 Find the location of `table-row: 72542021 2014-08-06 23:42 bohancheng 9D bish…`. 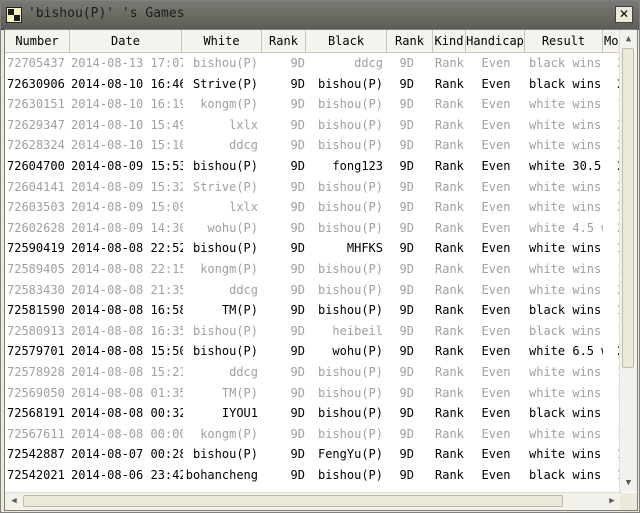

table-row: 72542021 2014-08-06 23:42 bohancheng 9D bish… is located at coordinates (321, 475).